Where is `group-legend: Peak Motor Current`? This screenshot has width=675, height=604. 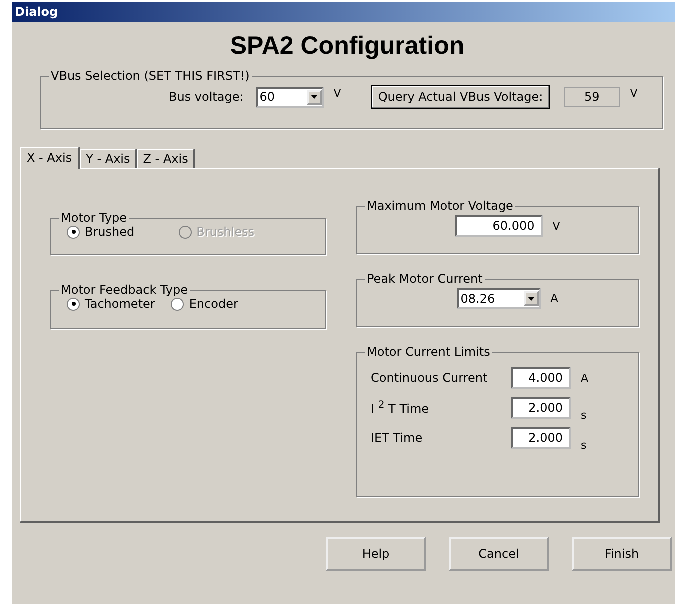
group-legend: Peak Motor Current is located at coordinates (425, 279).